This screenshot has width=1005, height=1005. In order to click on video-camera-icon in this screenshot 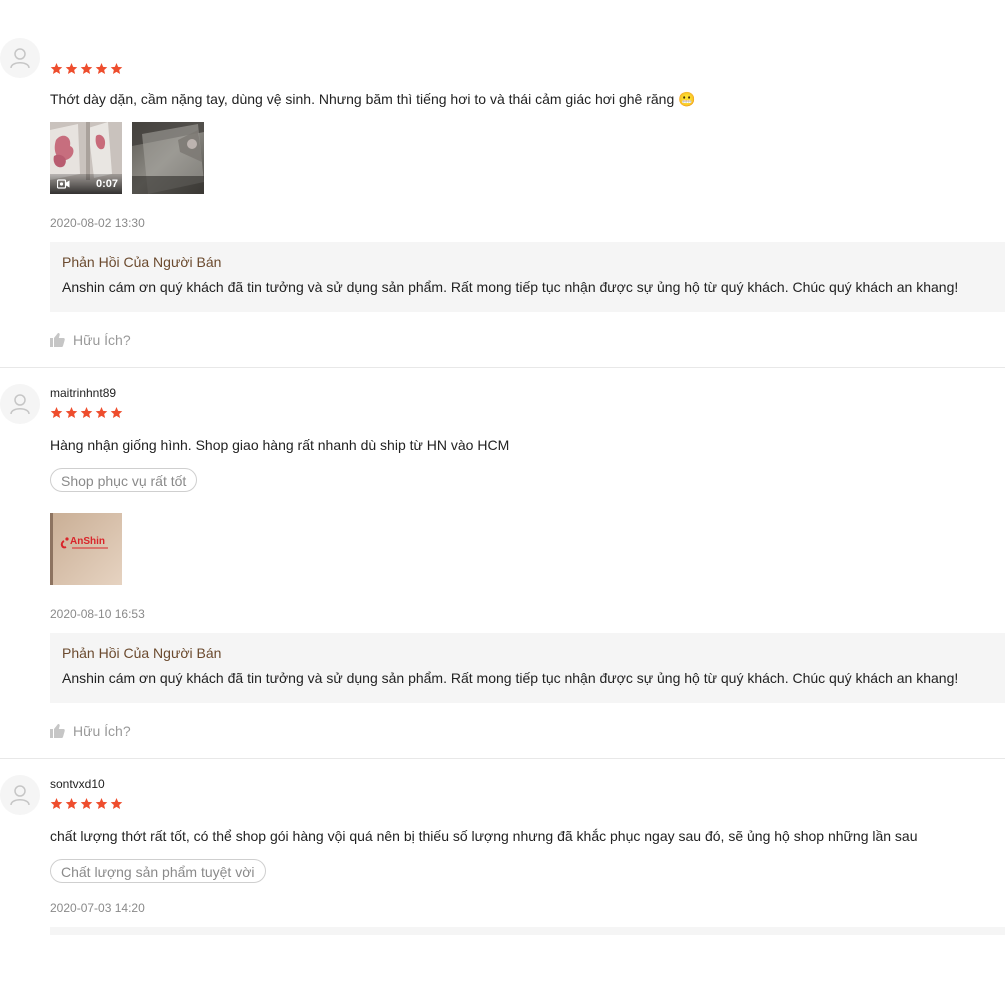, I will do `click(63, 184)`.